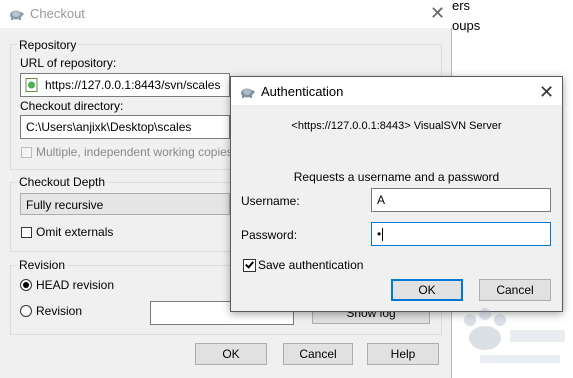 This screenshot has width=573, height=378. Describe the element at coordinates (302, 91) in the screenshot. I see `auth-title: Authentication` at that location.